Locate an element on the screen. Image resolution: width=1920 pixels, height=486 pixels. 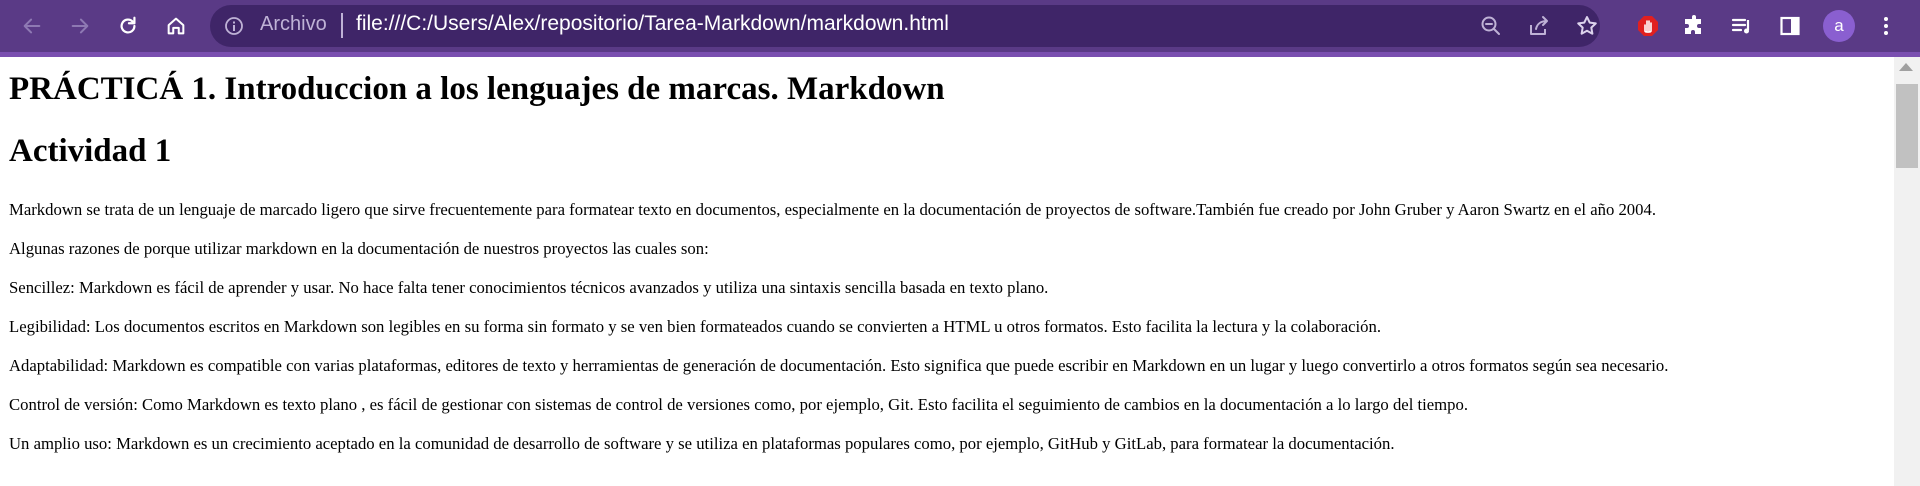
adblock-icon is located at coordinates (1648, 26).